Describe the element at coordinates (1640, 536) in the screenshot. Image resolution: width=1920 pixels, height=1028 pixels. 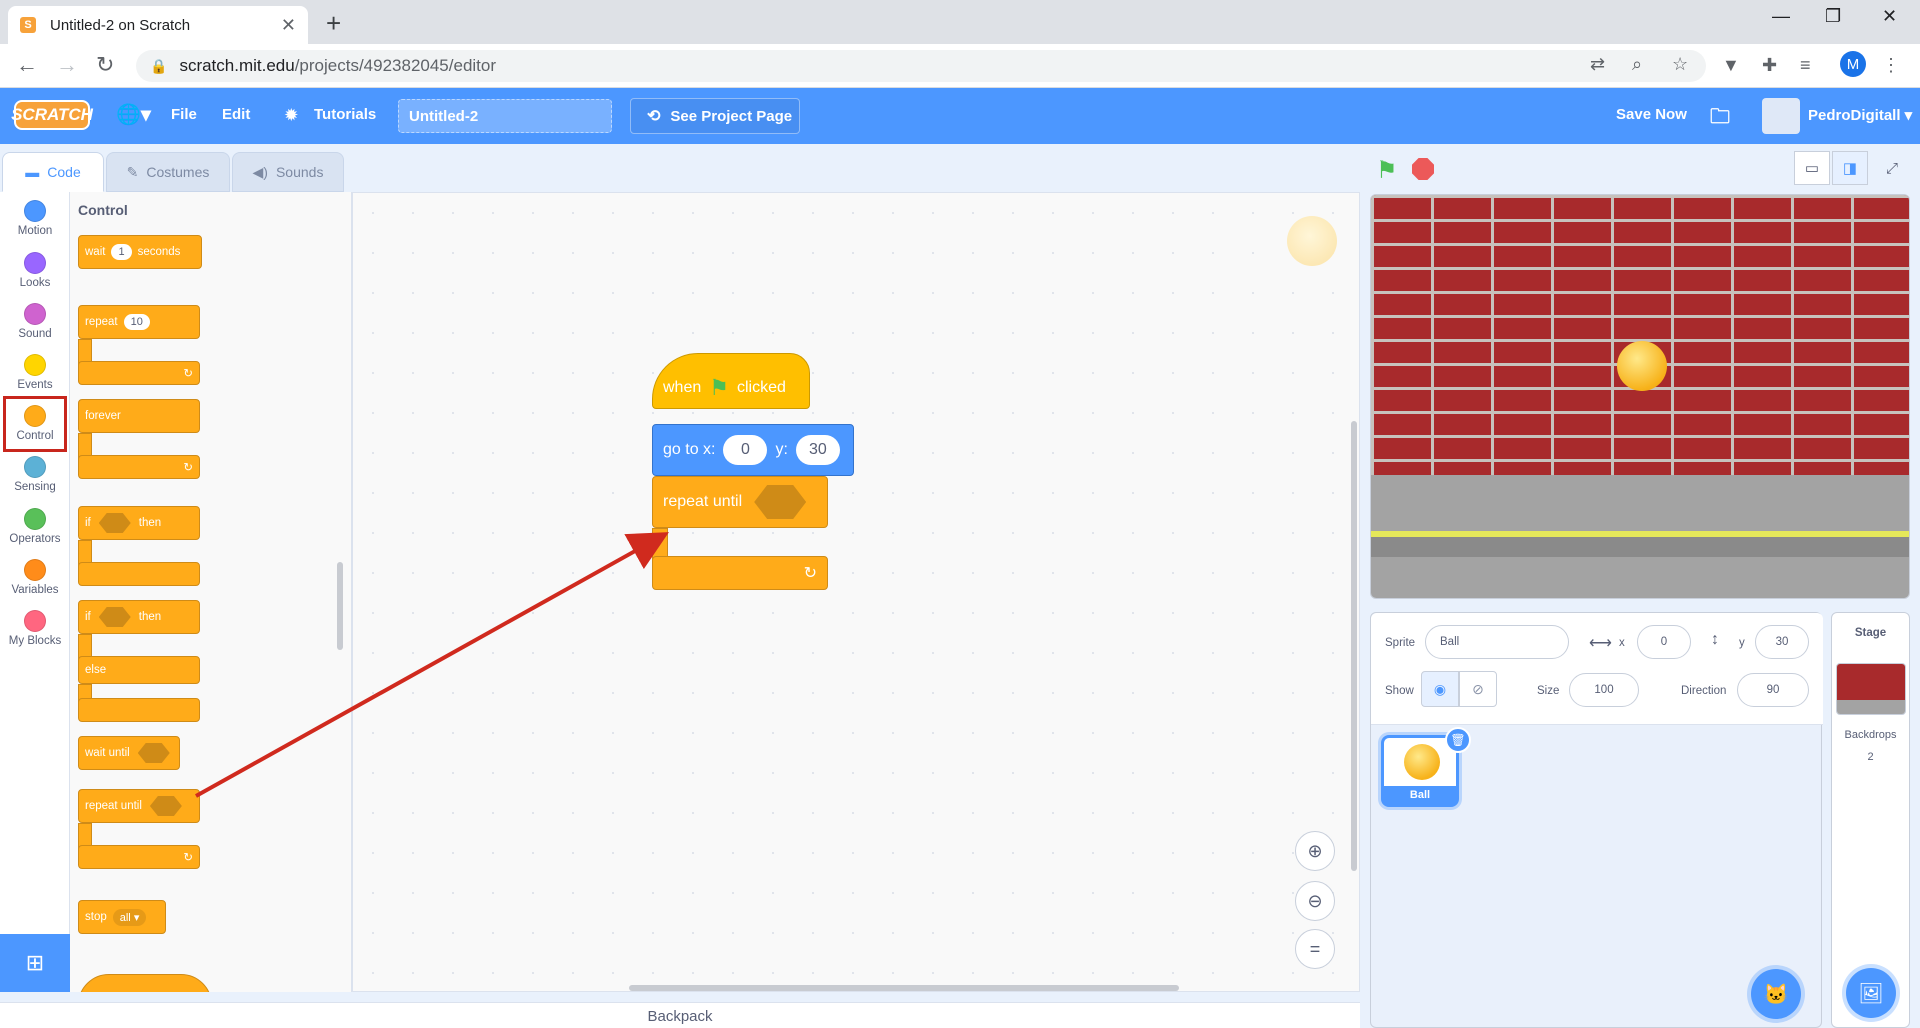
I see `street-backdrop` at that location.